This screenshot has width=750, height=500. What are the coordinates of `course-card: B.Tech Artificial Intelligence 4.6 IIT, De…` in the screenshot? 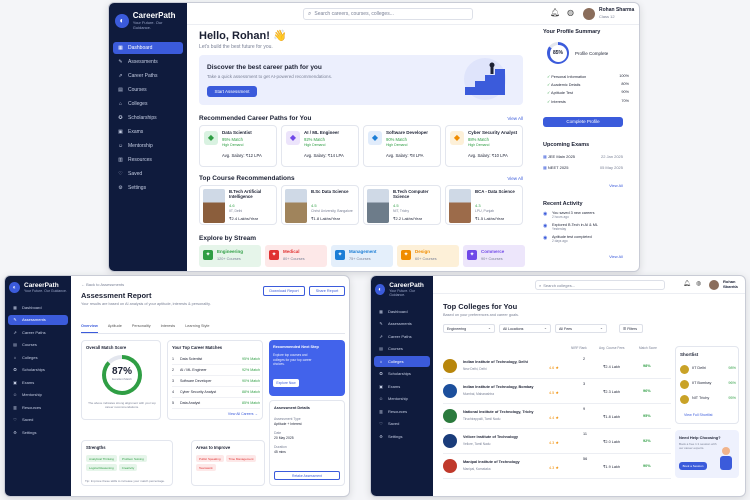 It's located at (238, 205).